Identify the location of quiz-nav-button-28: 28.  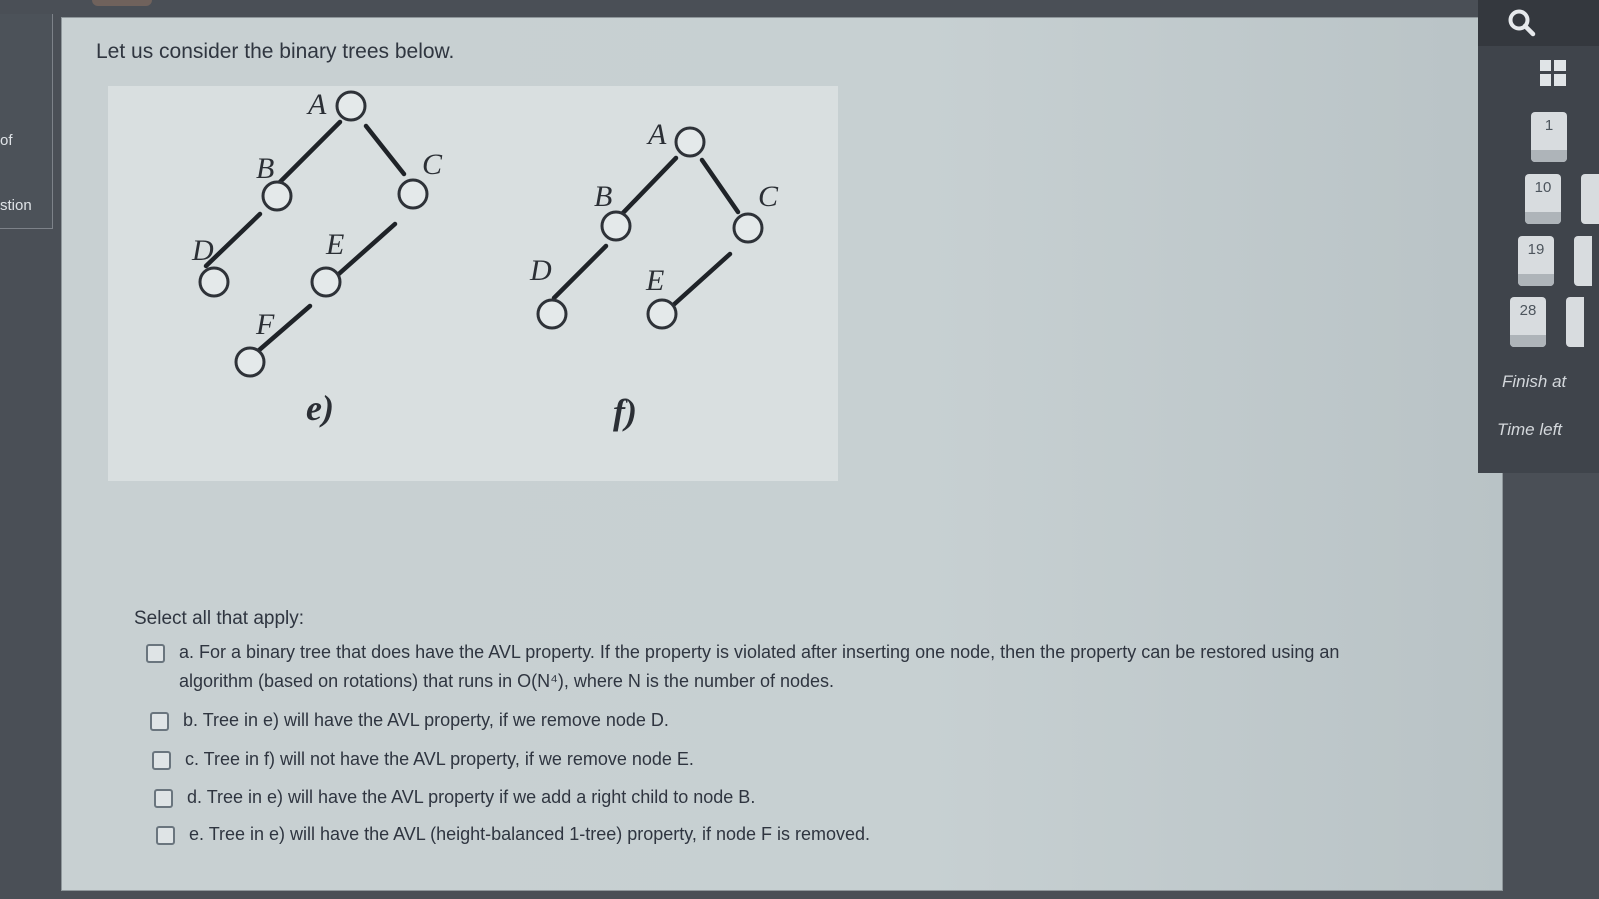
(1528, 322).